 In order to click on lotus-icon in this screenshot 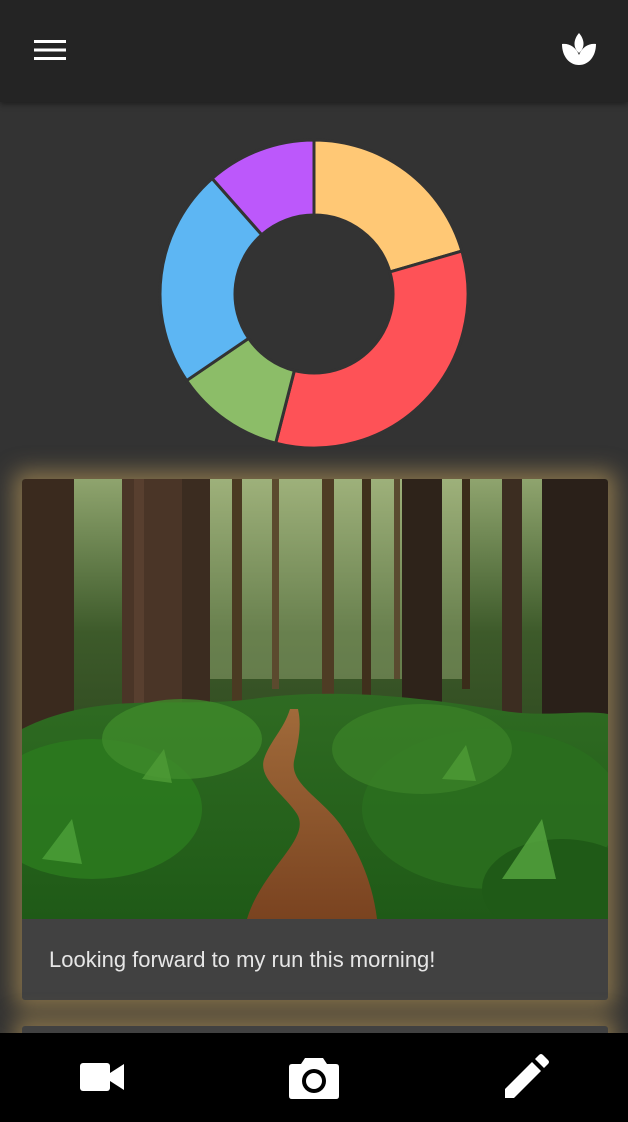, I will do `click(579, 49)`.